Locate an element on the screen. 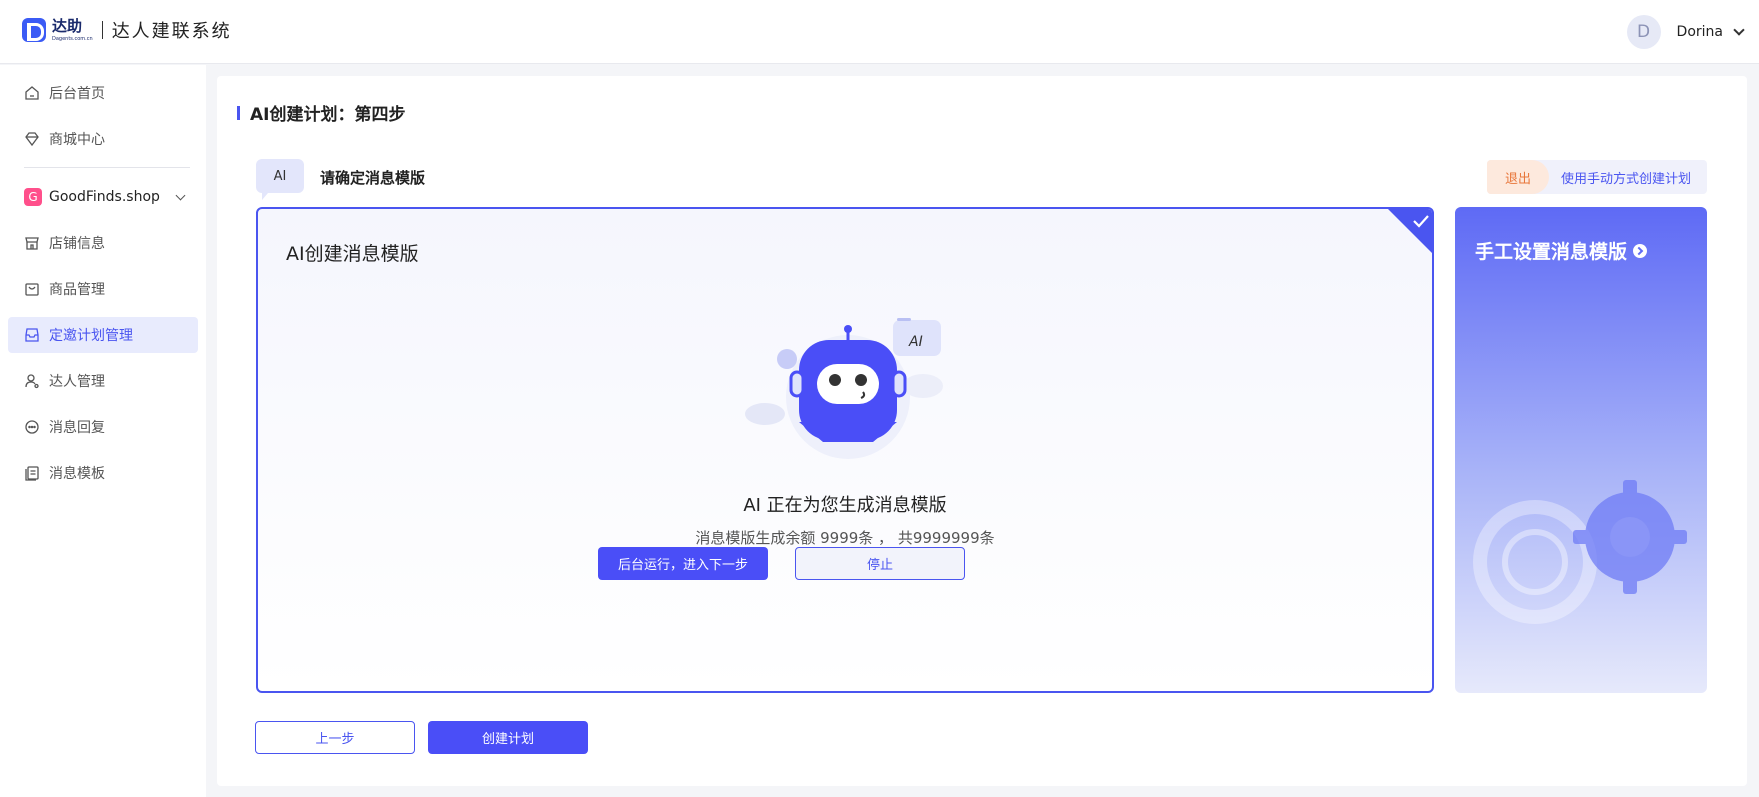  system-title: 达人建联系统 is located at coordinates (171, 31).